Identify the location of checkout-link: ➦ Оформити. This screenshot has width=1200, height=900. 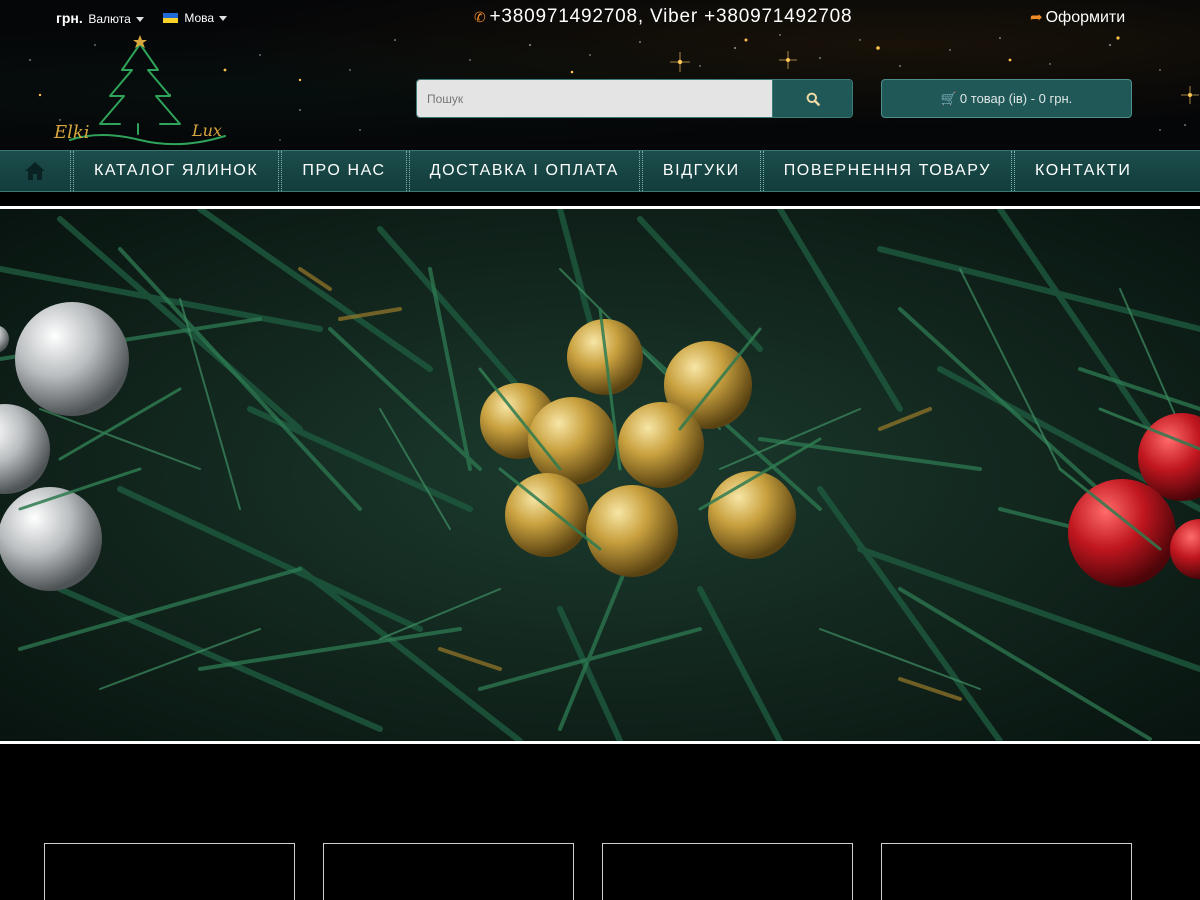
(1077, 17).